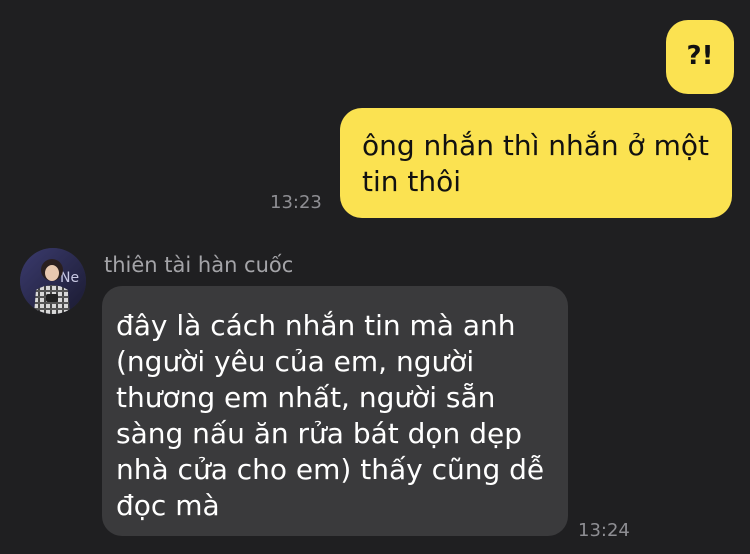 This screenshot has width=750, height=554. What do you see at coordinates (69, 278) in the screenshot?
I see `svg-text: Ne` at bounding box center [69, 278].